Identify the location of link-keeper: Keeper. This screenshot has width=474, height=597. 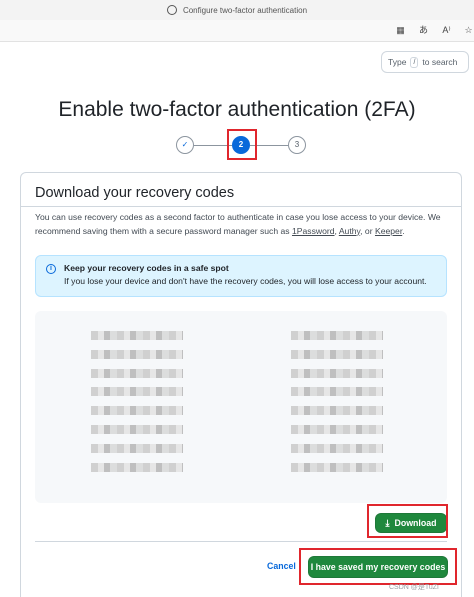
(388, 231).